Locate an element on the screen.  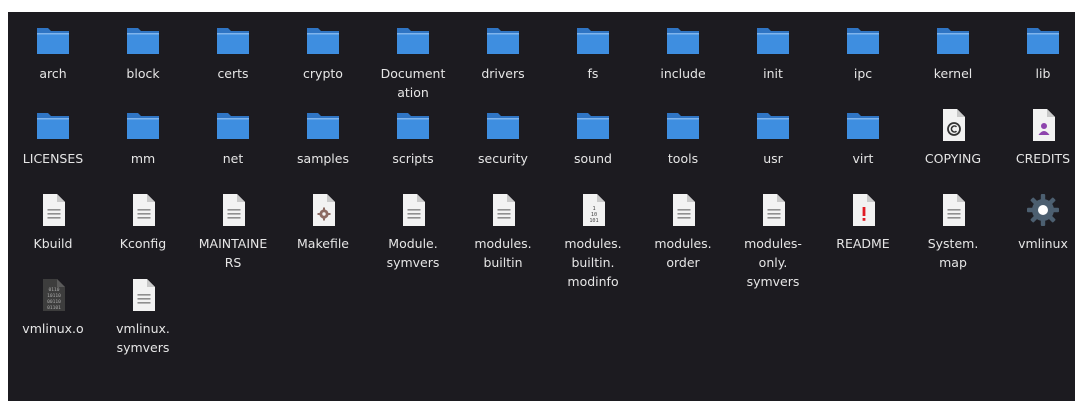
file-label: kernel is located at coordinates (953, 73).